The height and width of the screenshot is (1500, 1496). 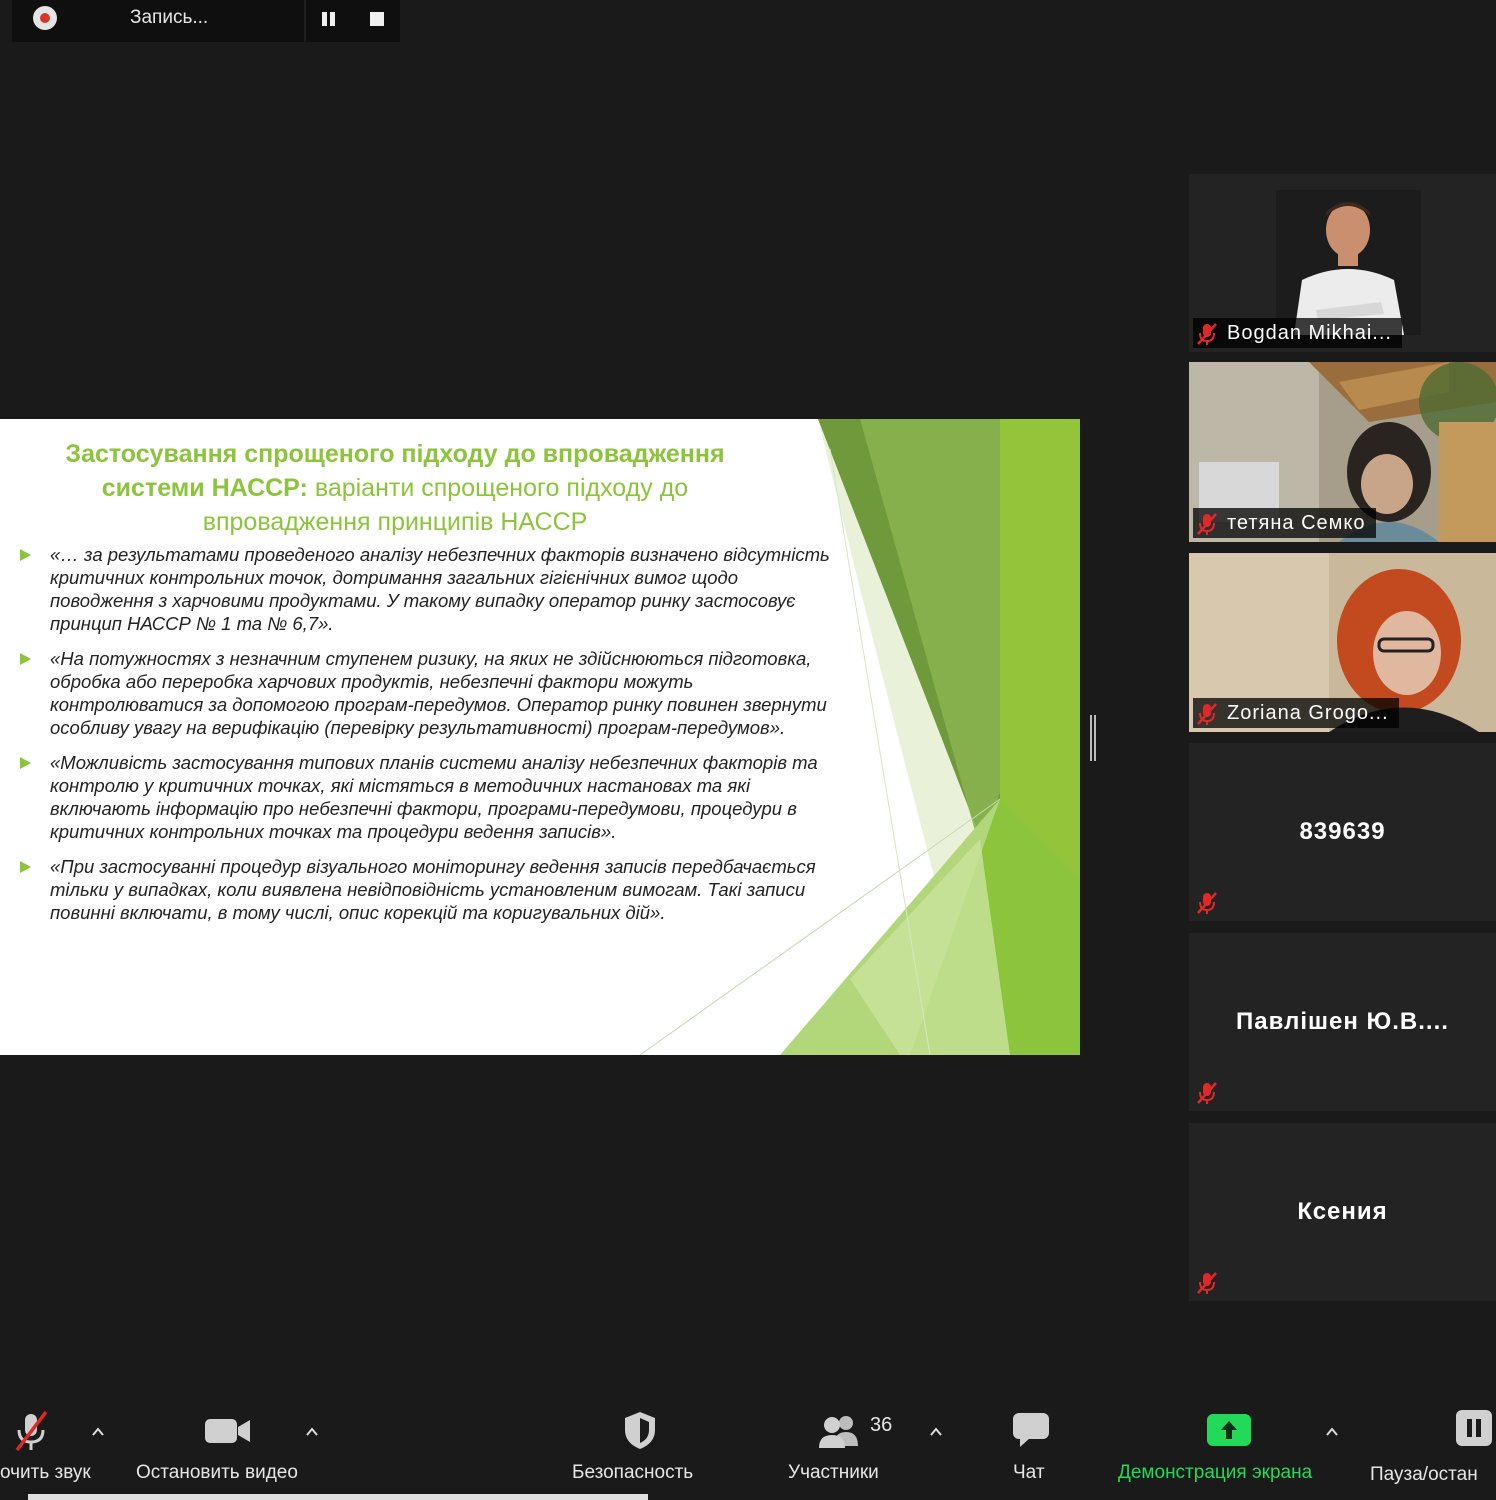 I want to click on participants-count: 36, so click(x=881, y=1425).